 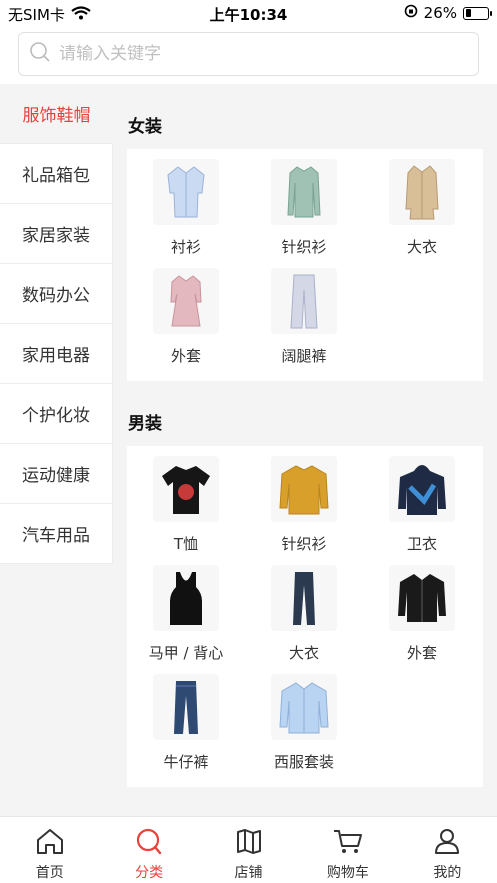 I want to click on category-sidebar: 服饰鞋帽 礼品箱包 家居家装 数码办公 家用电器 个护化妆 运动健康 汽车用品, so click(x=56, y=324).